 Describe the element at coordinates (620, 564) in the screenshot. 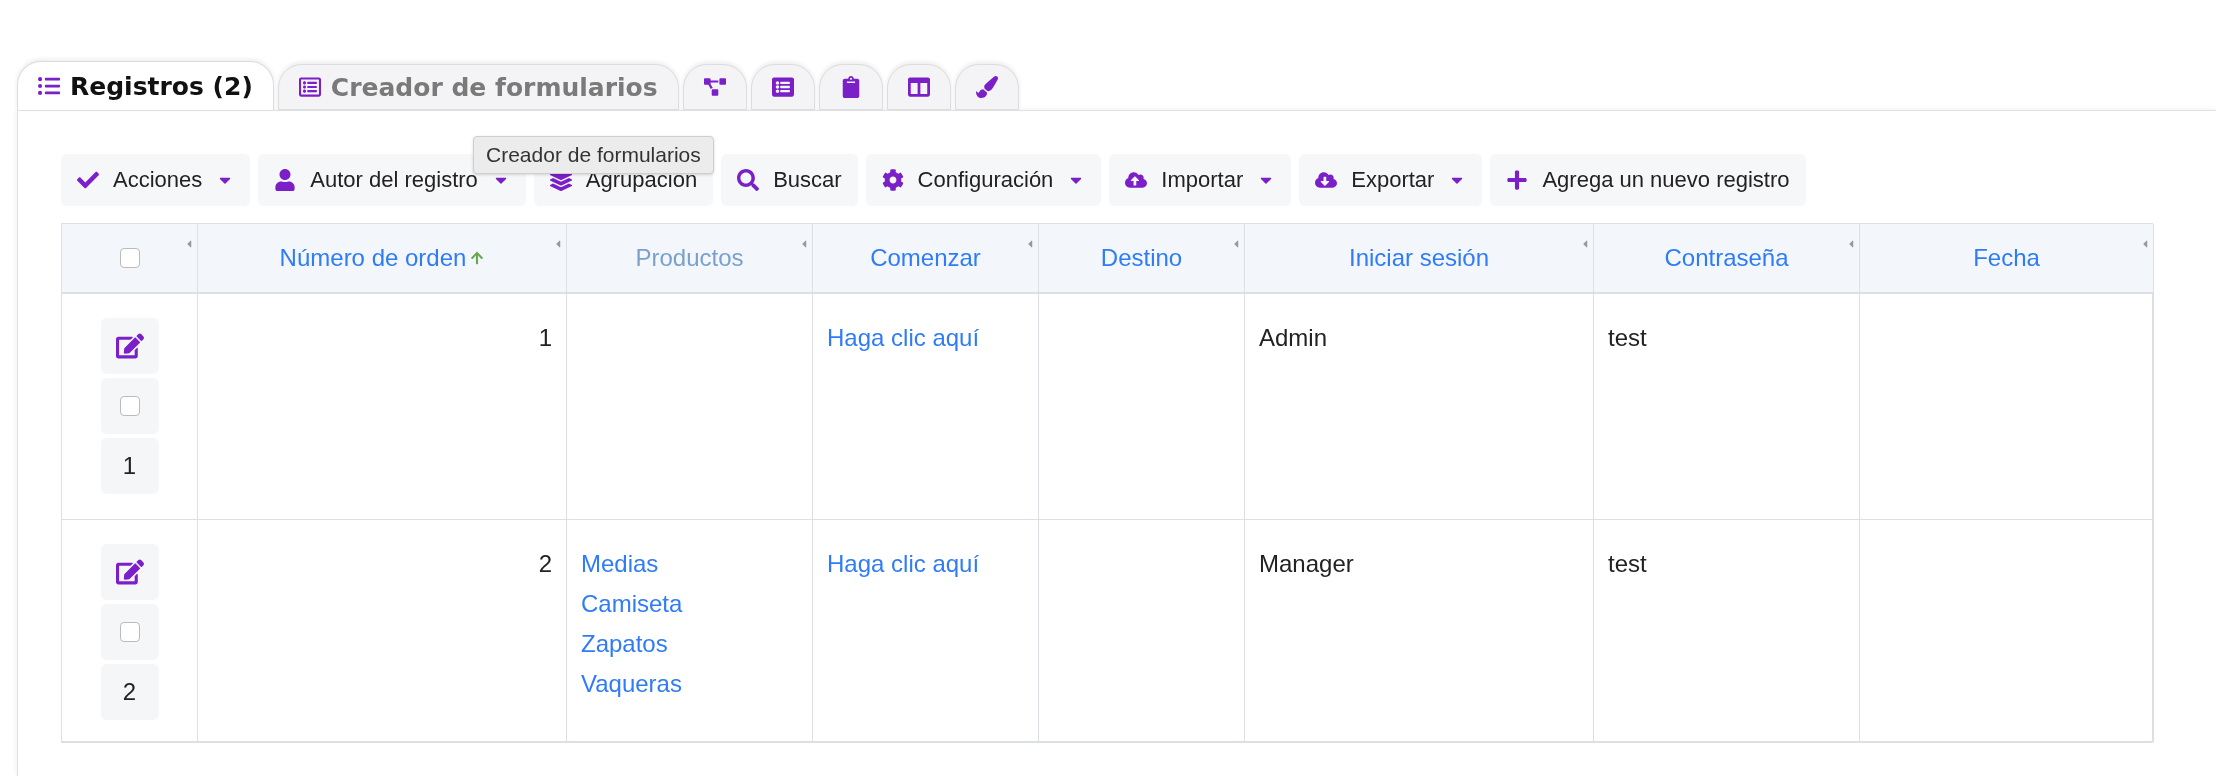

I see `product-link: Medias` at that location.